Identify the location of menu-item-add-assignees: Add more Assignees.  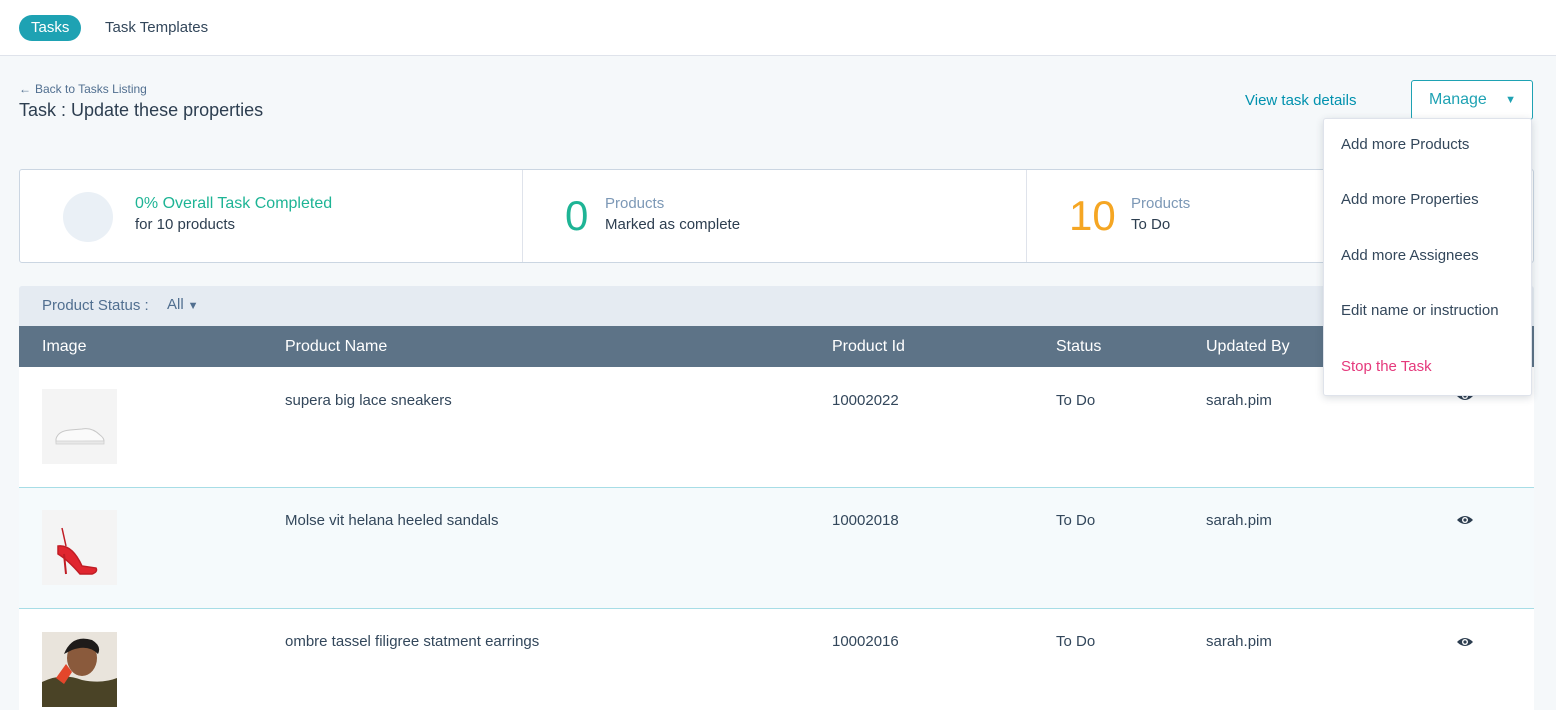
(1410, 255).